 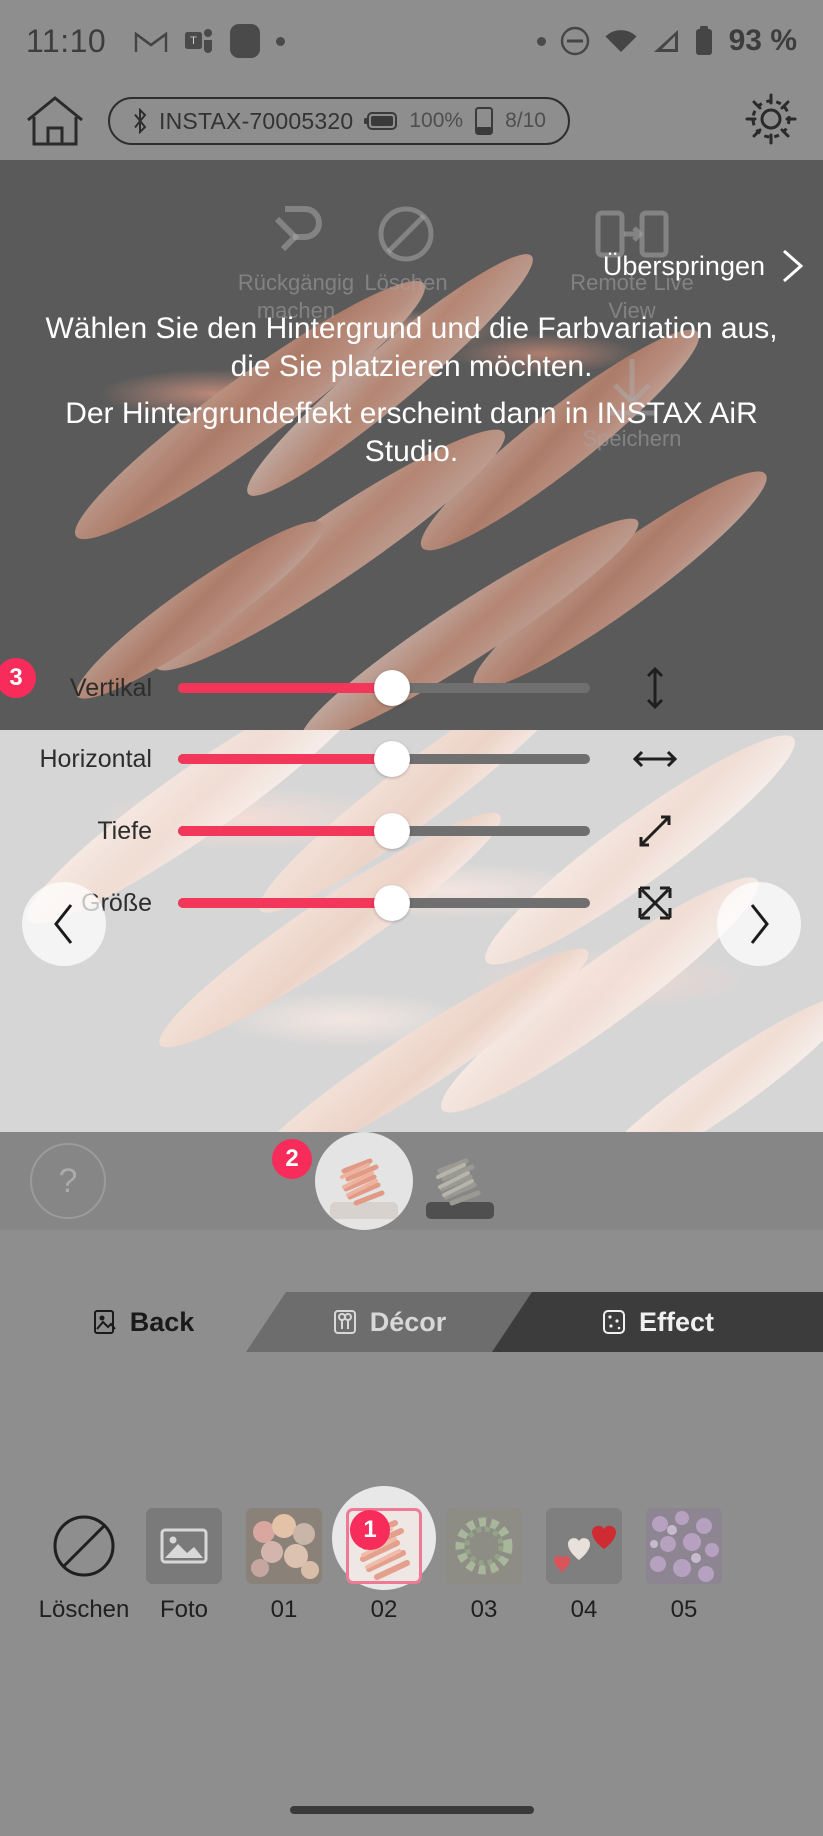 What do you see at coordinates (459, 1188) in the screenshot?
I see `variation-thumb-gray` at bounding box center [459, 1188].